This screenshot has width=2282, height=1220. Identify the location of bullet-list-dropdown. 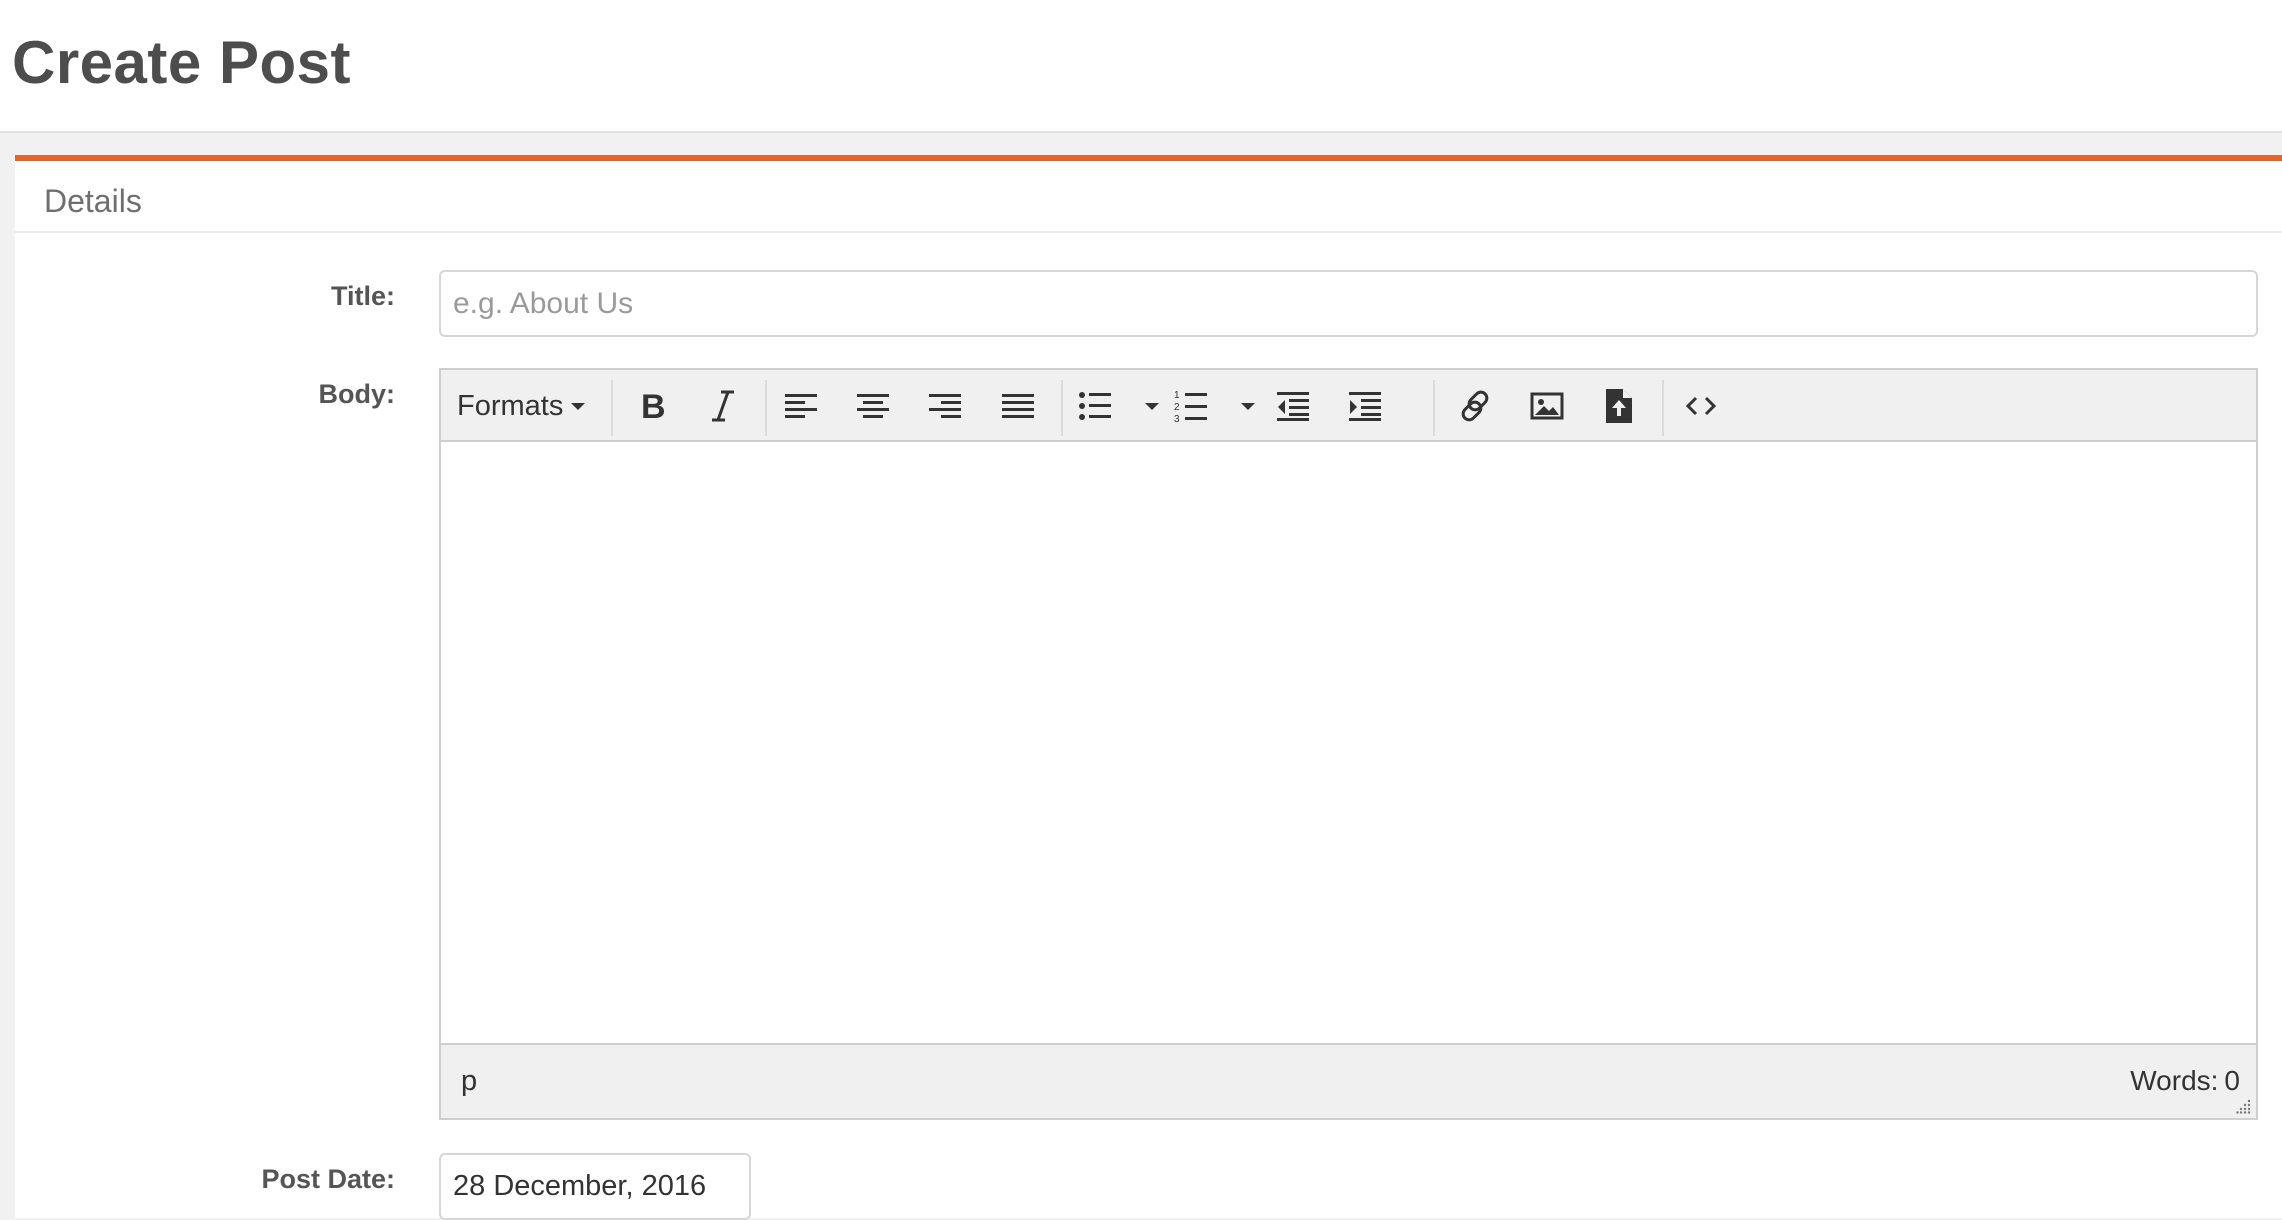
(1152, 406).